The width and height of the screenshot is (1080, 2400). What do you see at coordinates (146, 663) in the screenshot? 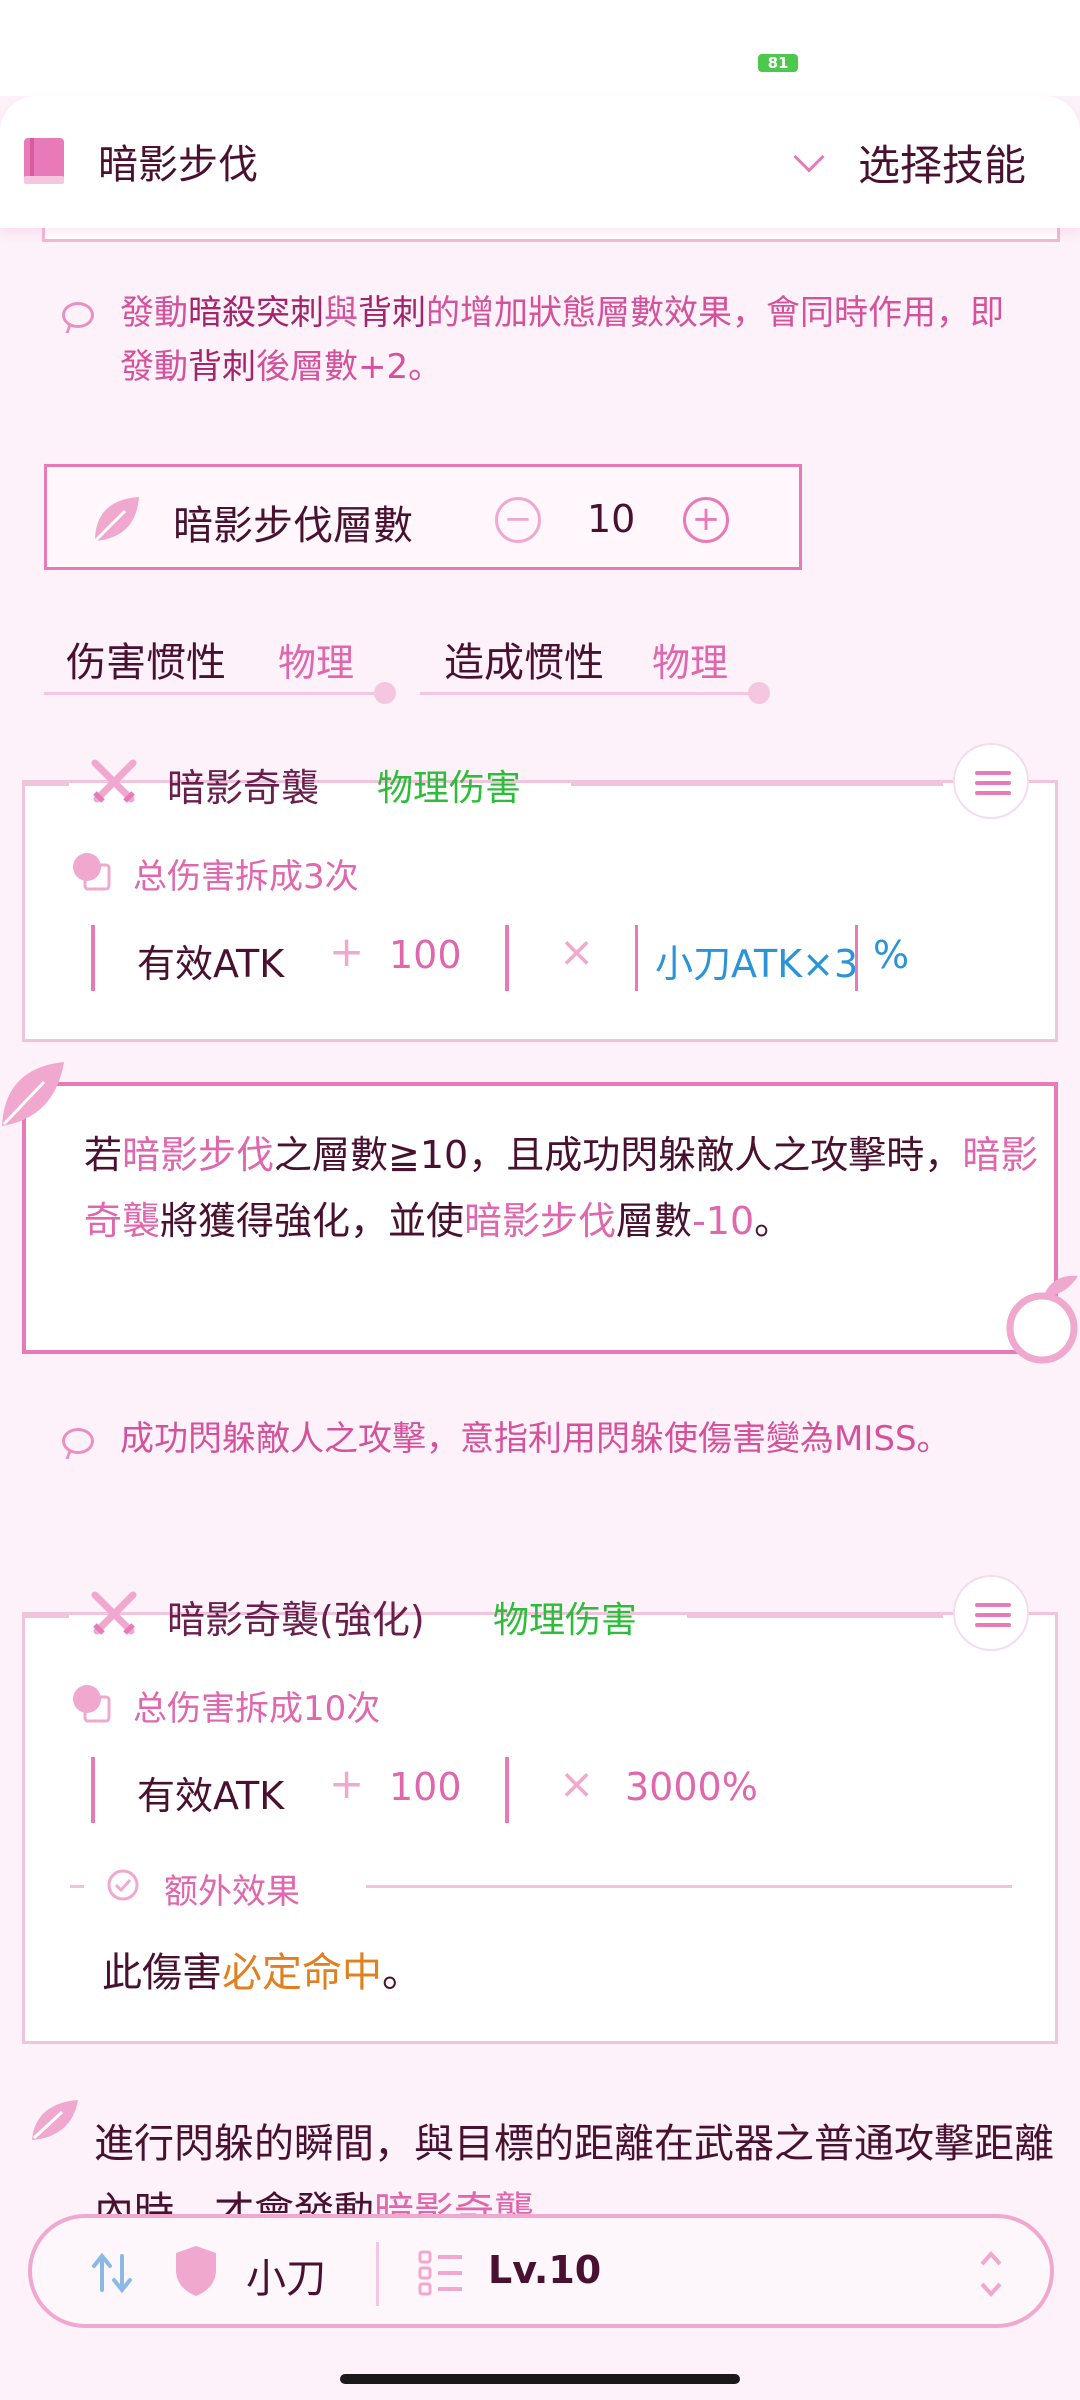
I see `damage-inertia-label: 伤害惯性` at bounding box center [146, 663].